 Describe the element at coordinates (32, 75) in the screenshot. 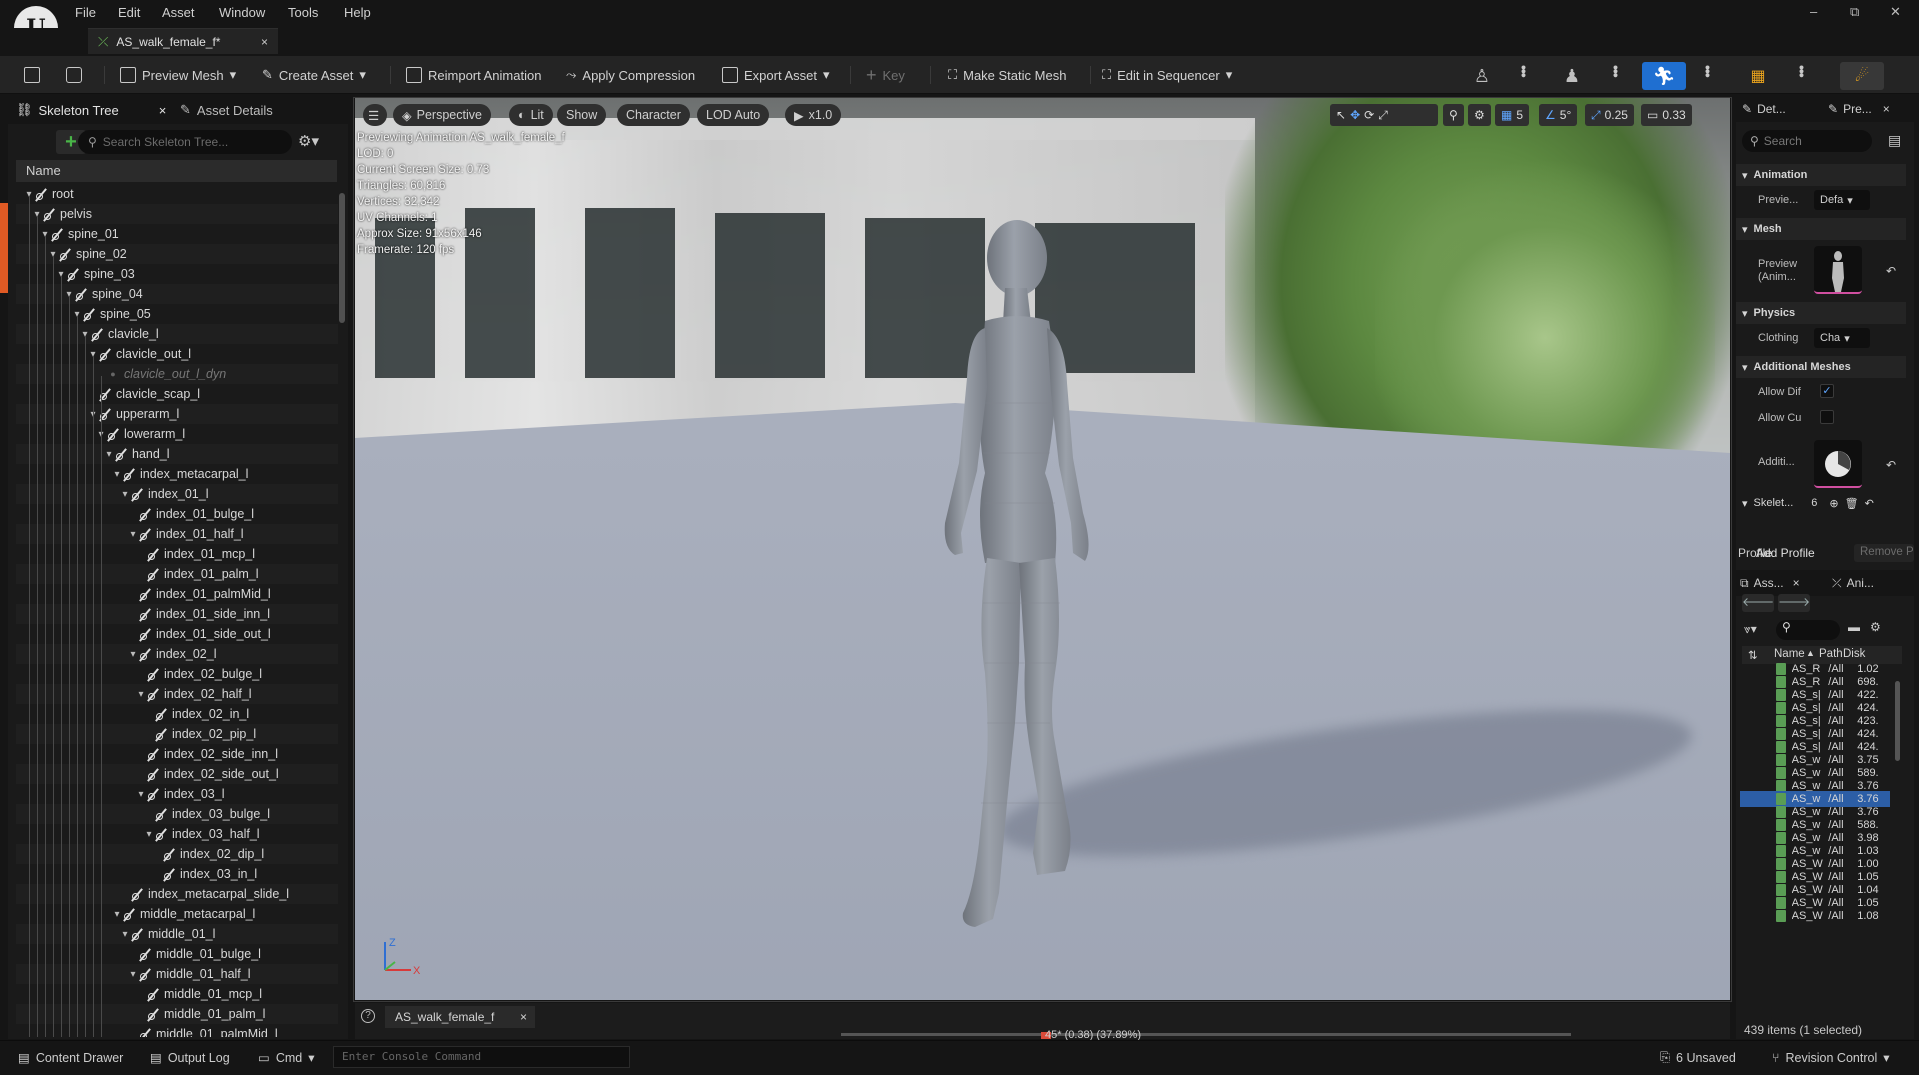

I see `save-button` at that location.